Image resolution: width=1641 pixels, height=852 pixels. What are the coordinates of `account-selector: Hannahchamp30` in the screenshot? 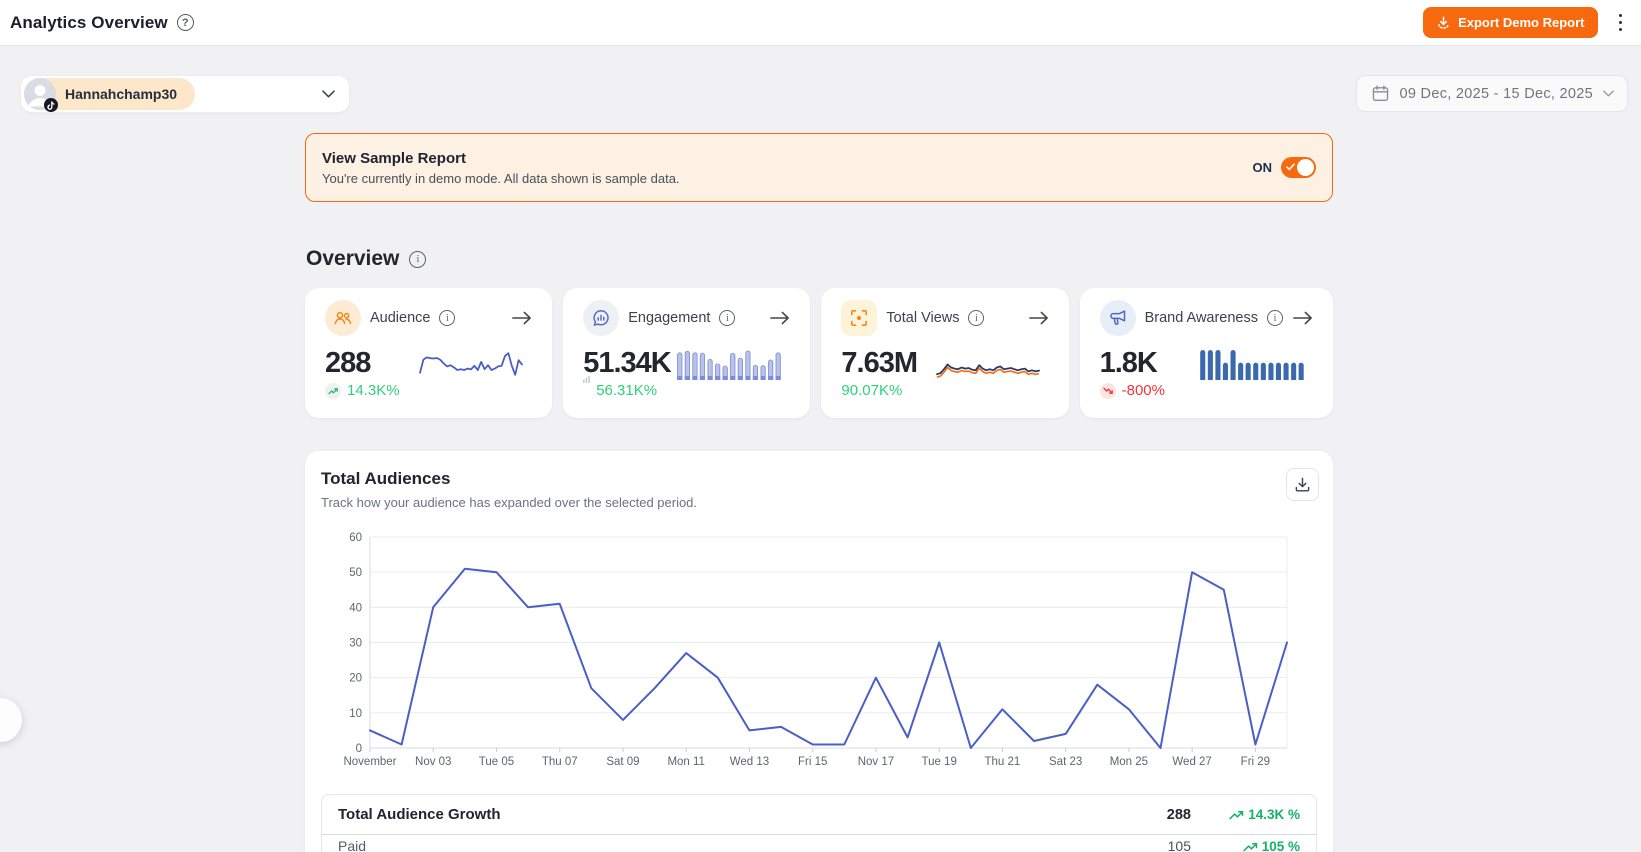 It's located at (185, 94).